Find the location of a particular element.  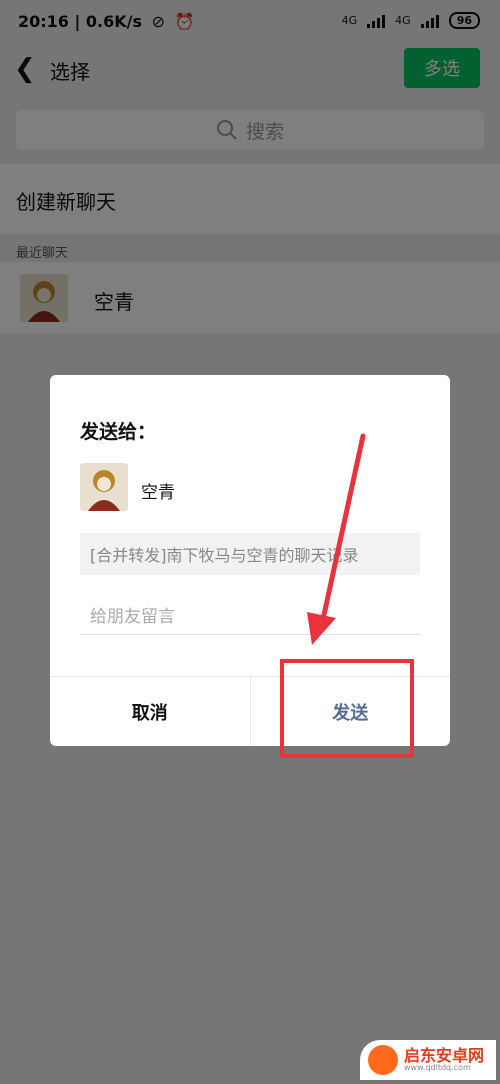

annotation-highlight-box is located at coordinates (347, 708).